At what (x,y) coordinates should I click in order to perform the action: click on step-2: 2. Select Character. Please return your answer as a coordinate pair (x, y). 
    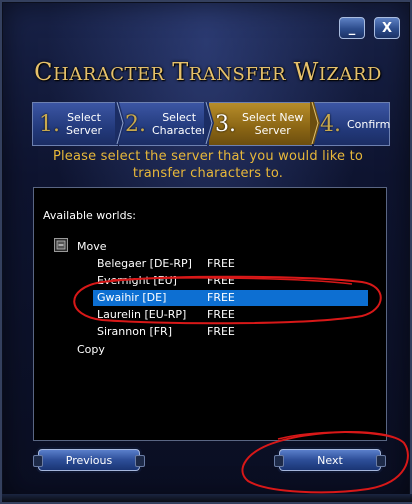
    Looking at the image, I should click on (163, 124).